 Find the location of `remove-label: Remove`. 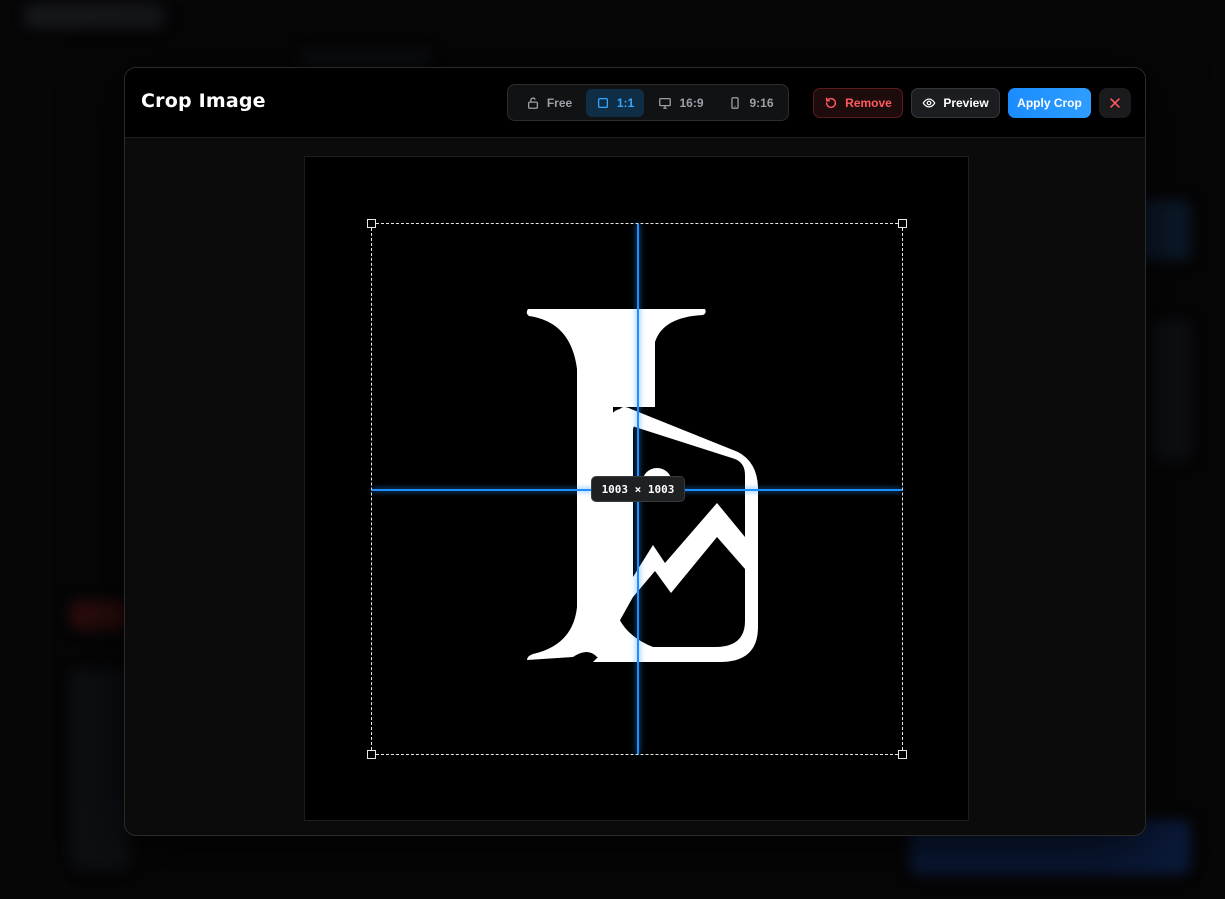

remove-label: Remove is located at coordinates (868, 103).